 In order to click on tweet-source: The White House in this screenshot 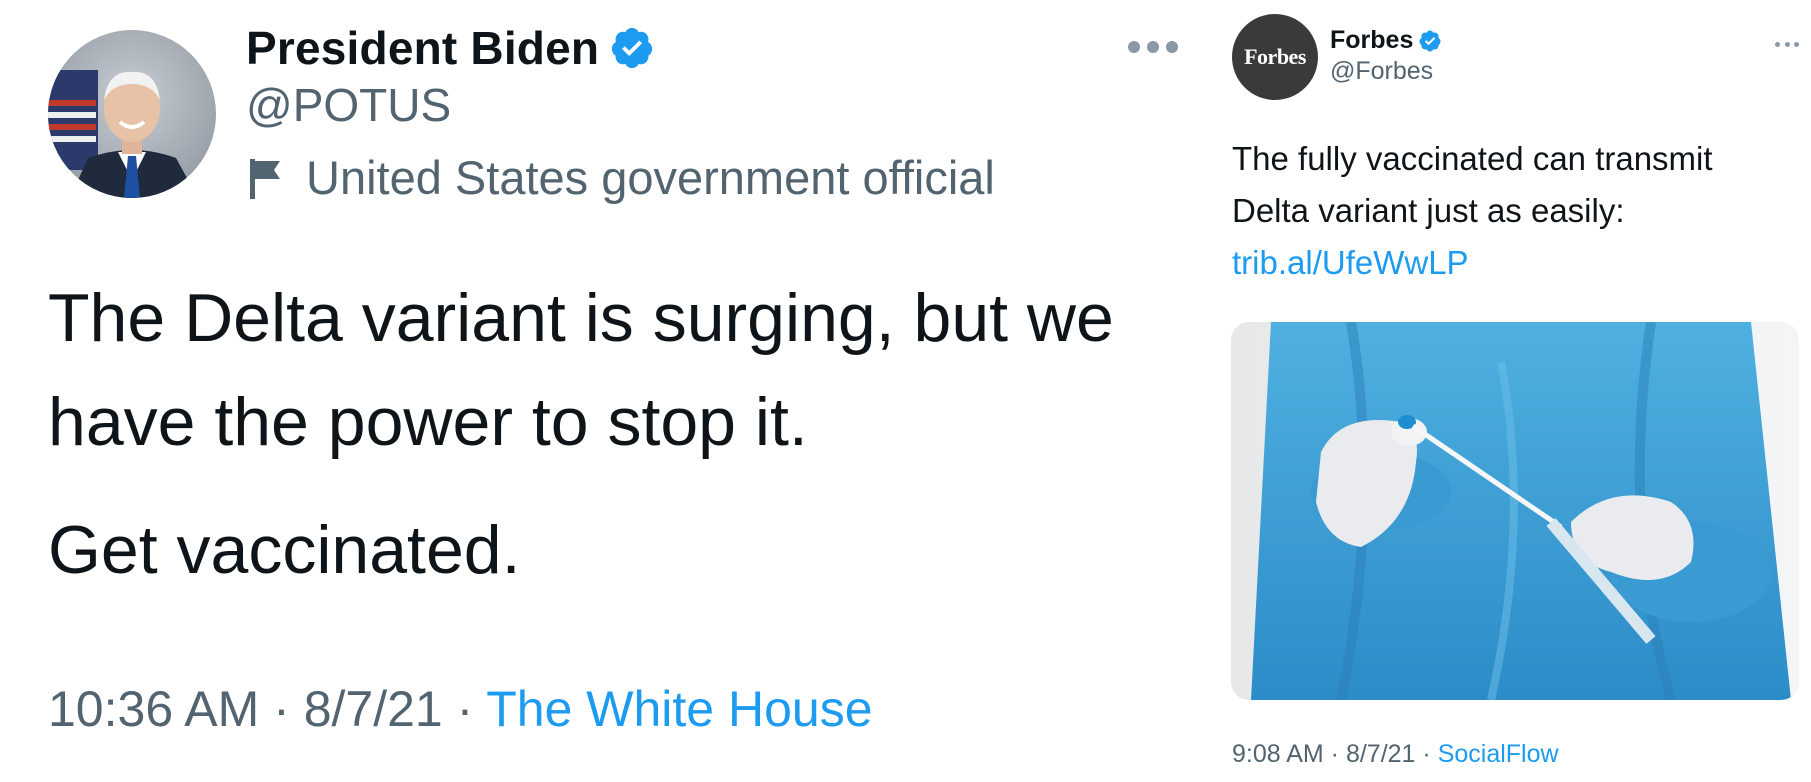, I will do `click(679, 709)`.